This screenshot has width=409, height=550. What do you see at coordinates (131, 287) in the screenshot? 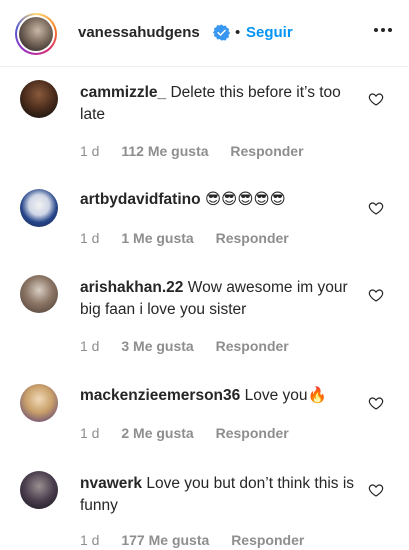
I see `comment-username: arishakhan.22` at bounding box center [131, 287].